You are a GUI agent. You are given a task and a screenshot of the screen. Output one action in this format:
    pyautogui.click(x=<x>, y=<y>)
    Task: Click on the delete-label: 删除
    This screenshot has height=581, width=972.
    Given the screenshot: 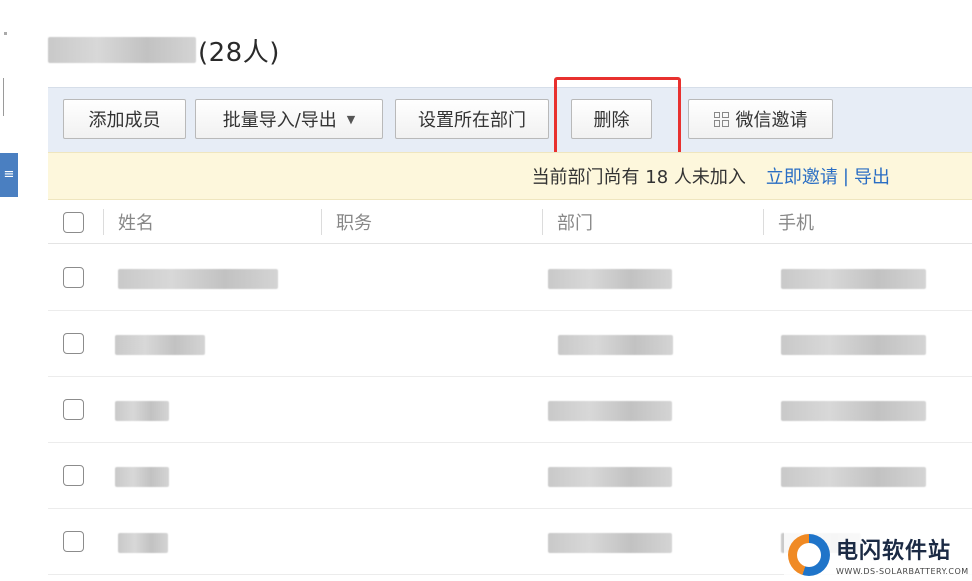 What is the action you would take?
    pyautogui.click(x=611, y=120)
    